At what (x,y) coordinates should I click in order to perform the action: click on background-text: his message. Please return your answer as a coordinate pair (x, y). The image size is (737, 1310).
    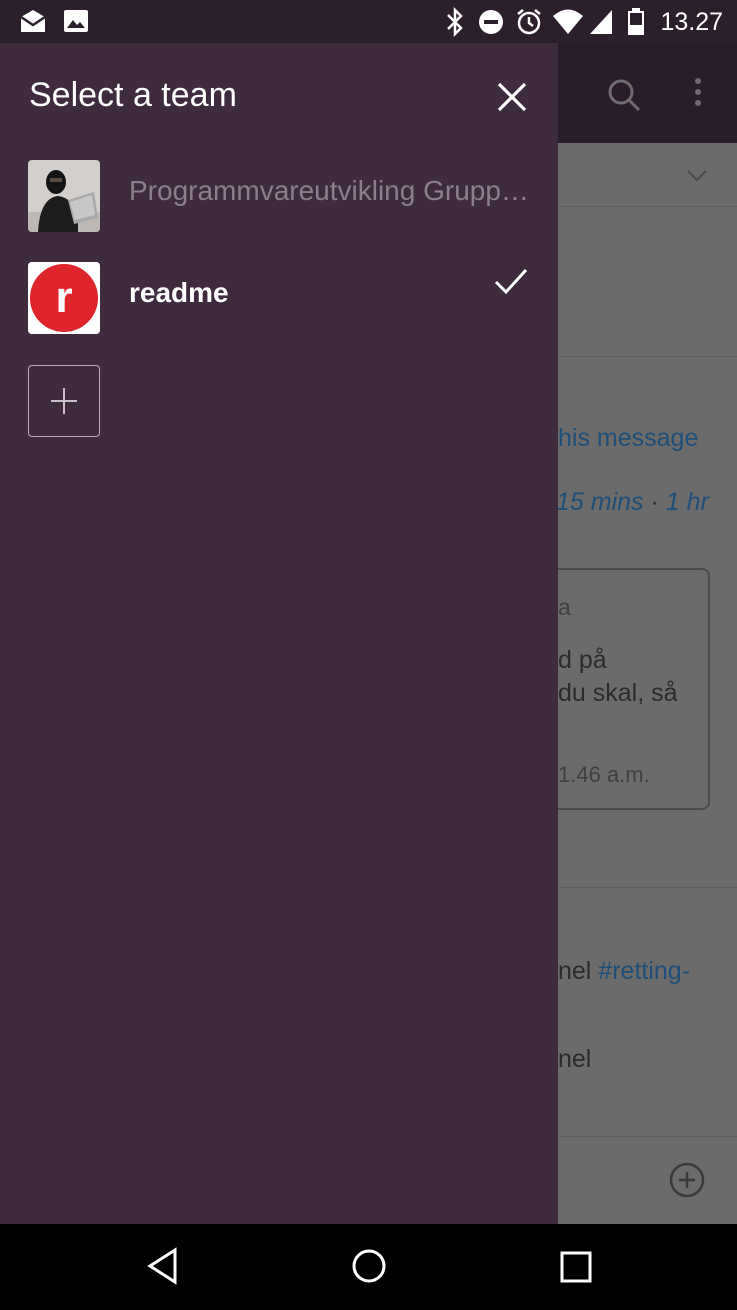
    Looking at the image, I should click on (628, 438).